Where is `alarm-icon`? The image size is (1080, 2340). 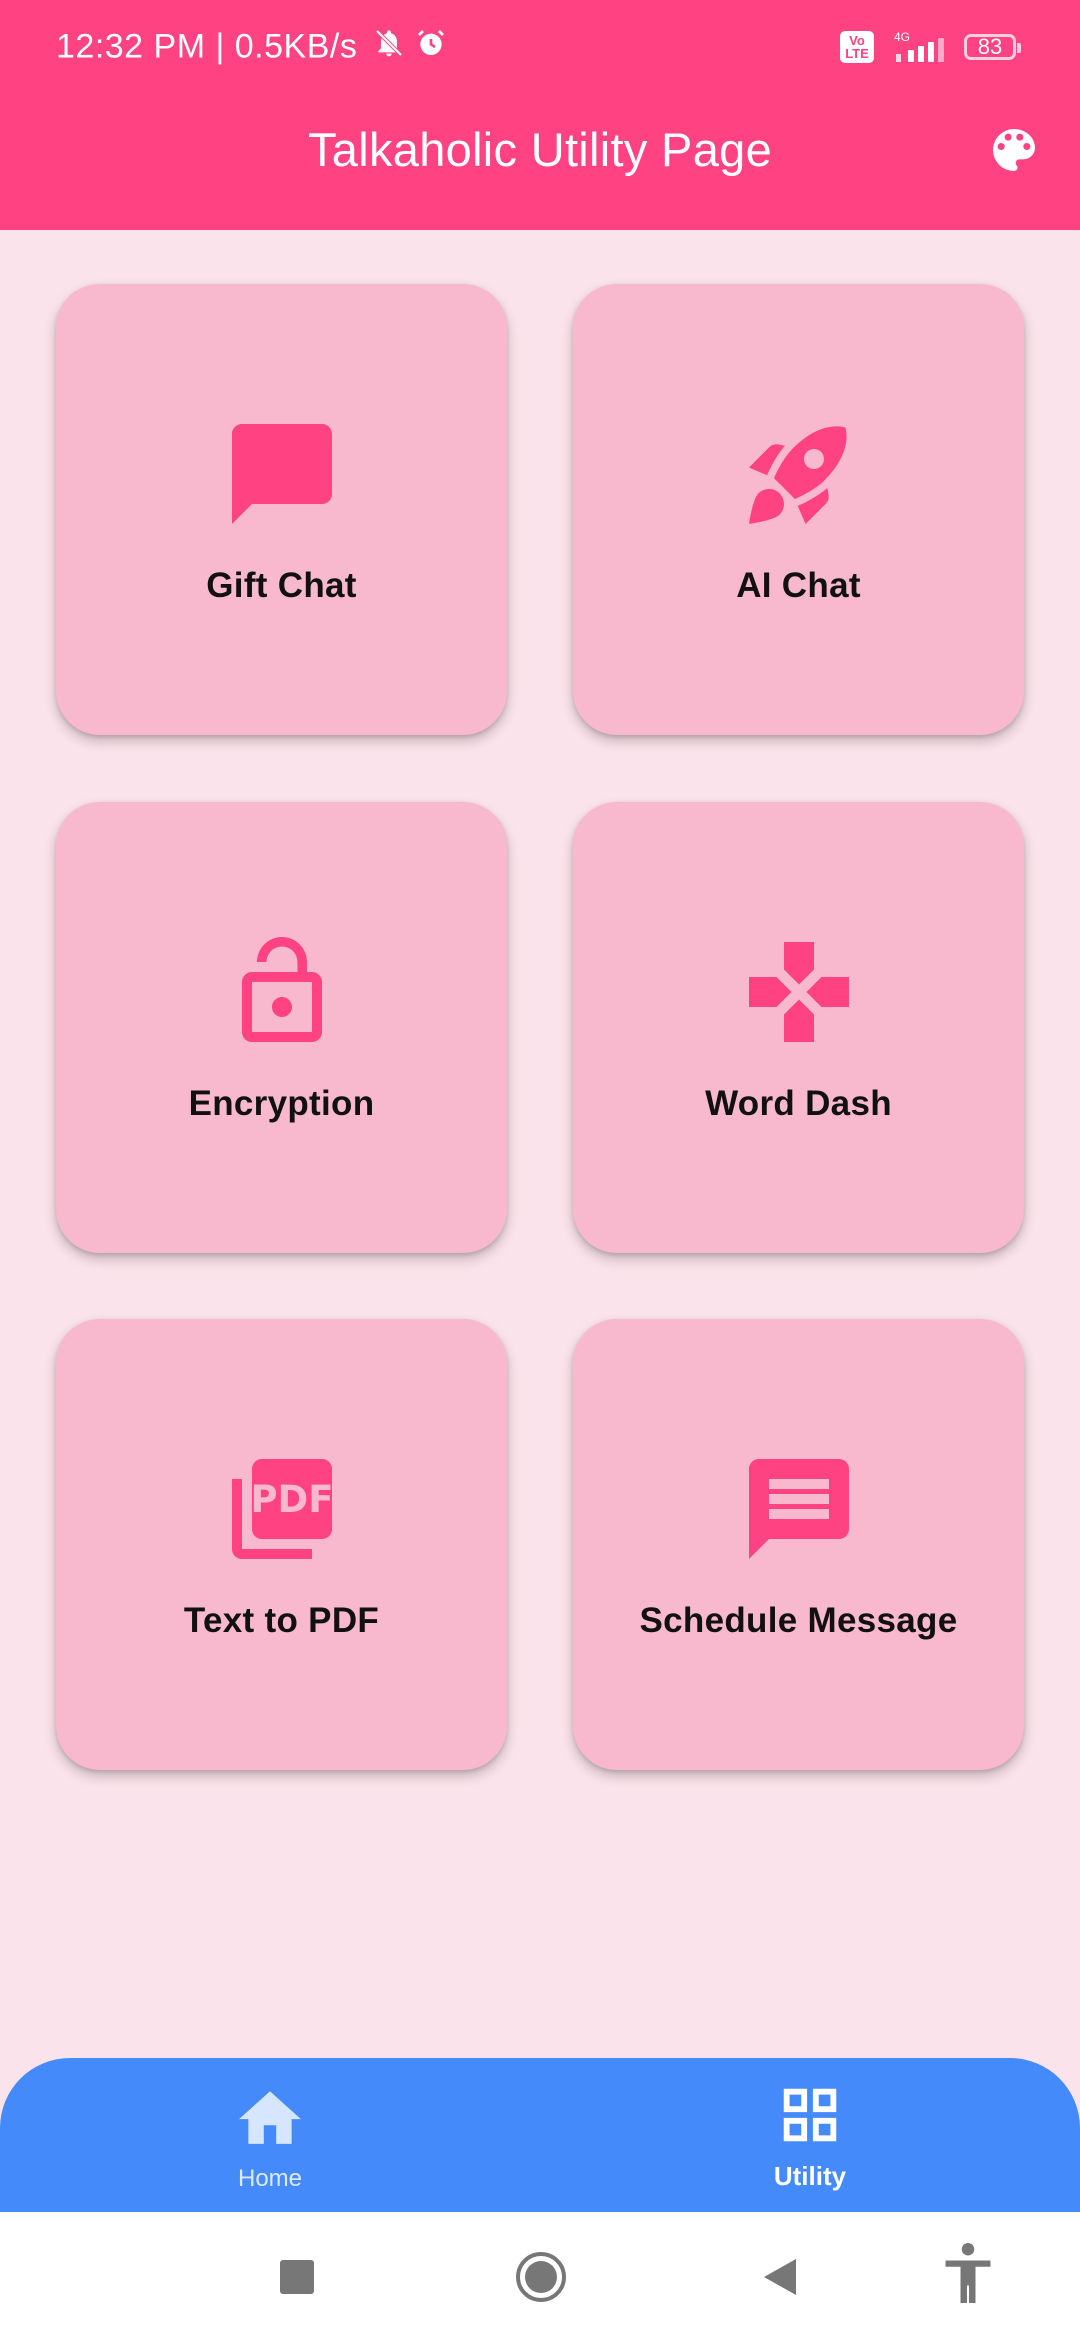
alarm-icon is located at coordinates (431, 42).